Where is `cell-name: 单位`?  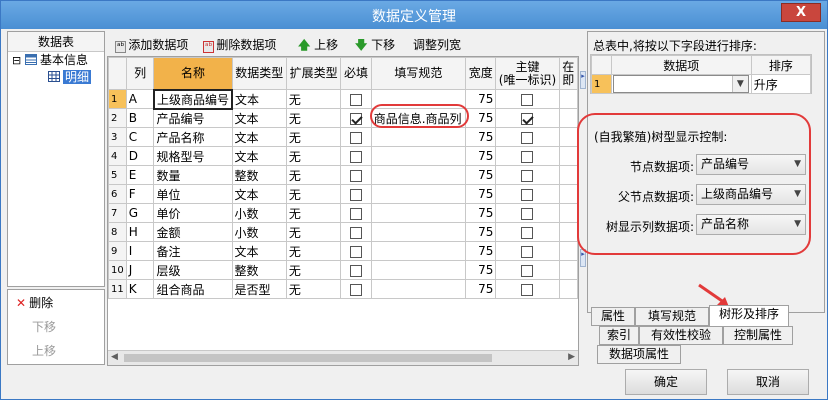
cell-name: 单位 is located at coordinates (193, 194).